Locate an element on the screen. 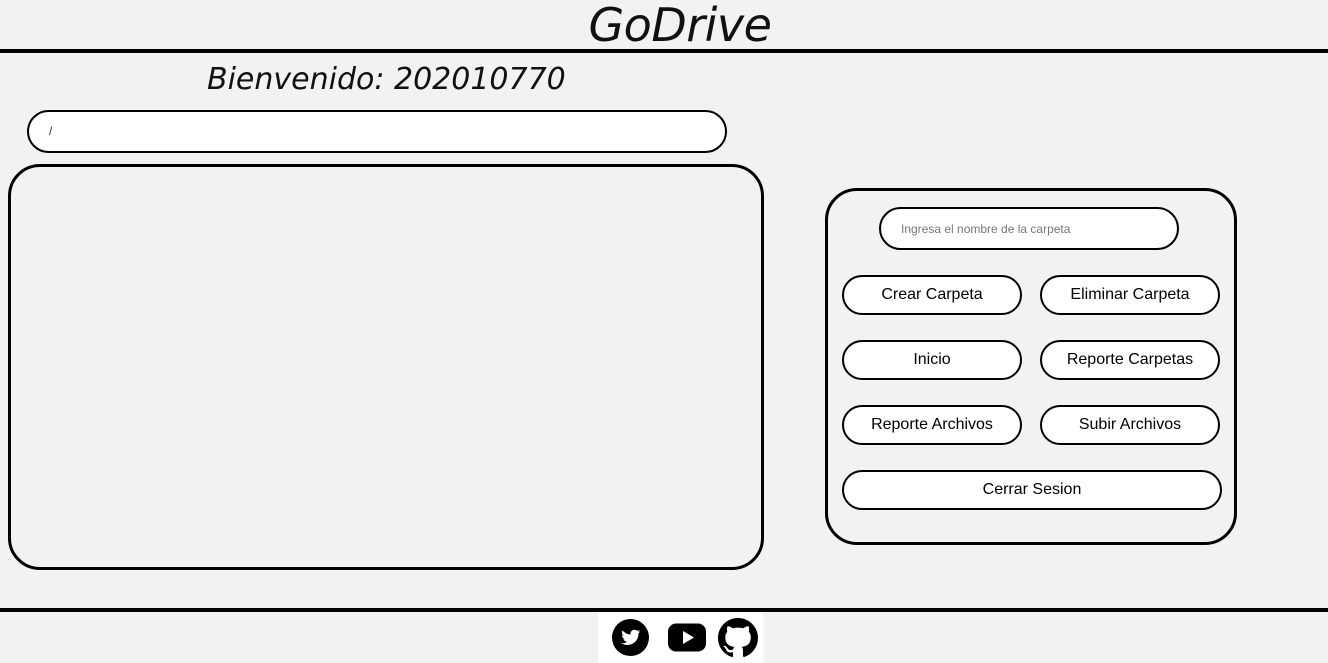 The height and width of the screenshot is (663, 1328). twitter-icon is located at coordinates (630, 637).